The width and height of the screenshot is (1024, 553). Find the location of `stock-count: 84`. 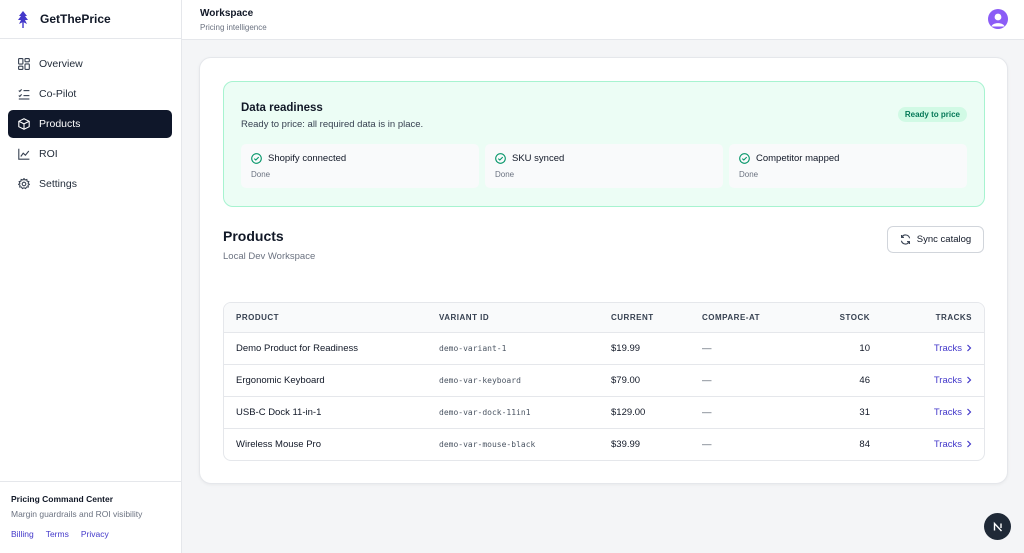

stock-count: 84 is located at coordinates (864, 444).